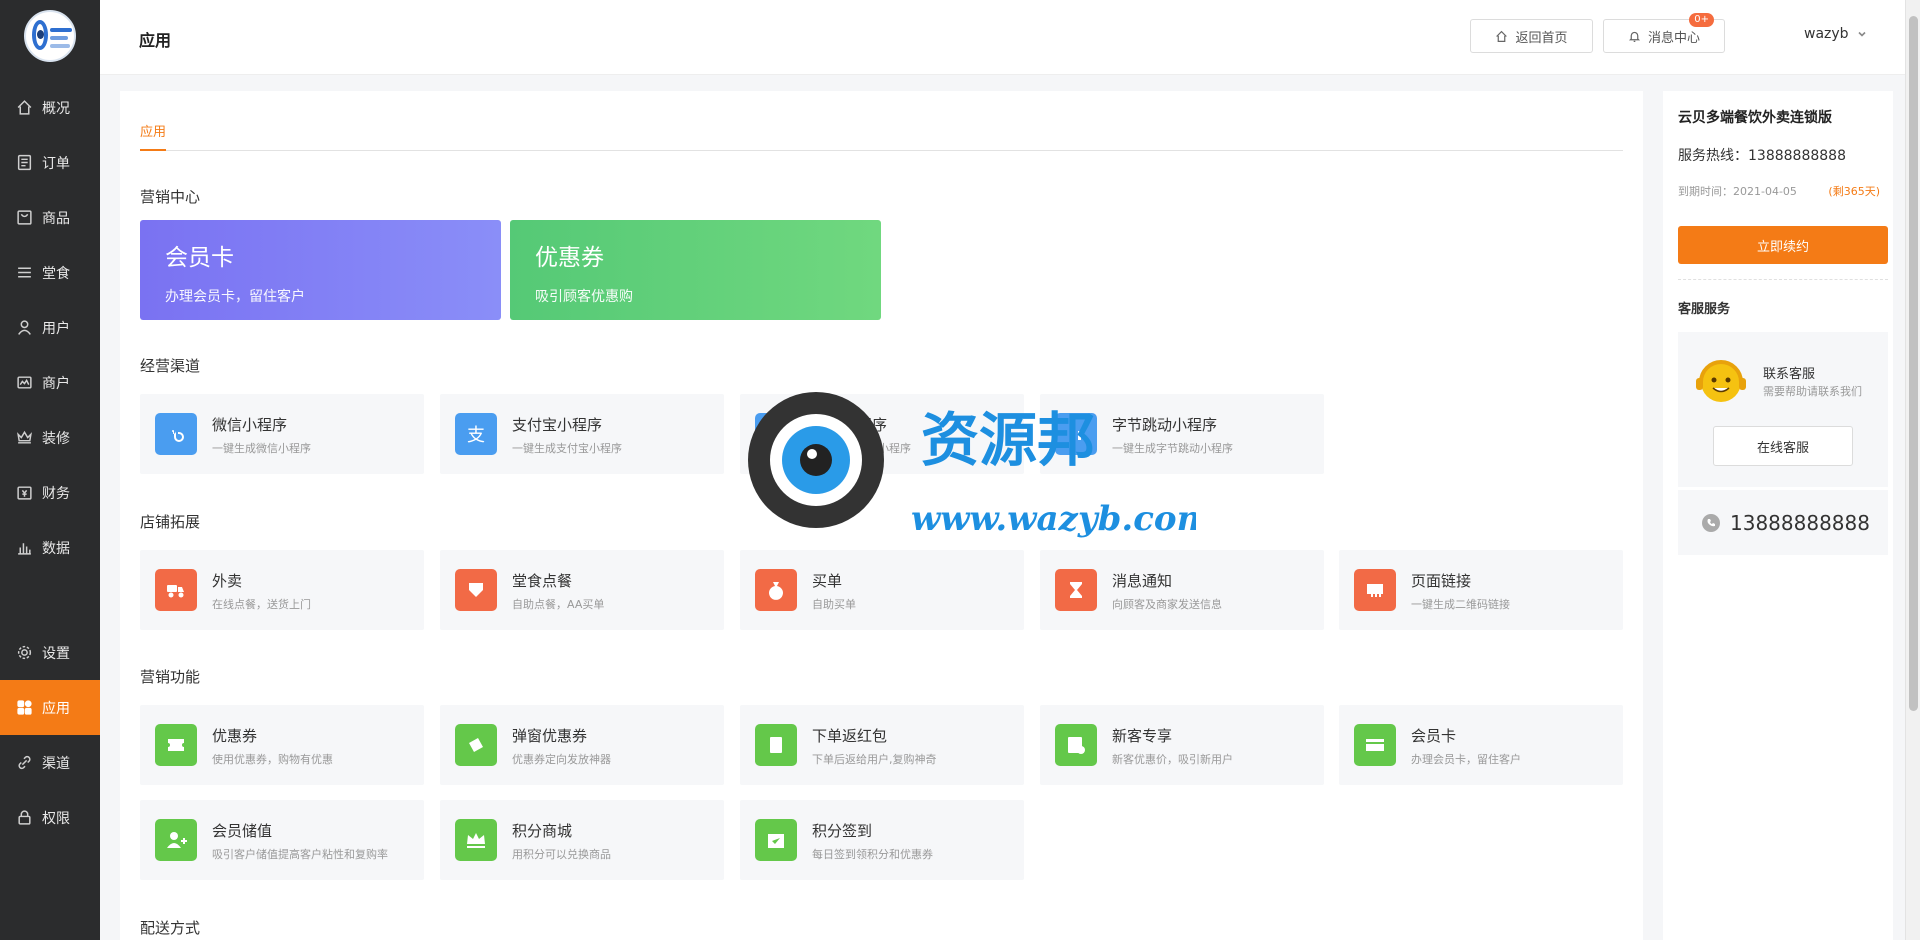 This screenshot has height=940, width=1920. What do you see at coordinates (1721, 381) in the screenshot?
I see `customer-service-icon` at bounding box center [1721, 381].